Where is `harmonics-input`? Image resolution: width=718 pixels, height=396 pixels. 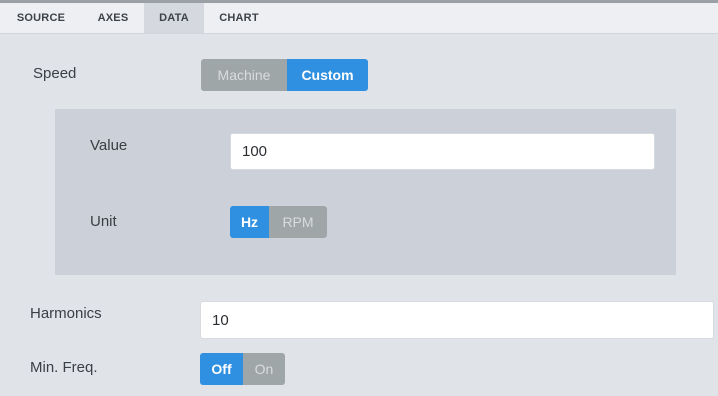 harmonics-input is located at coordinates (457, 320).